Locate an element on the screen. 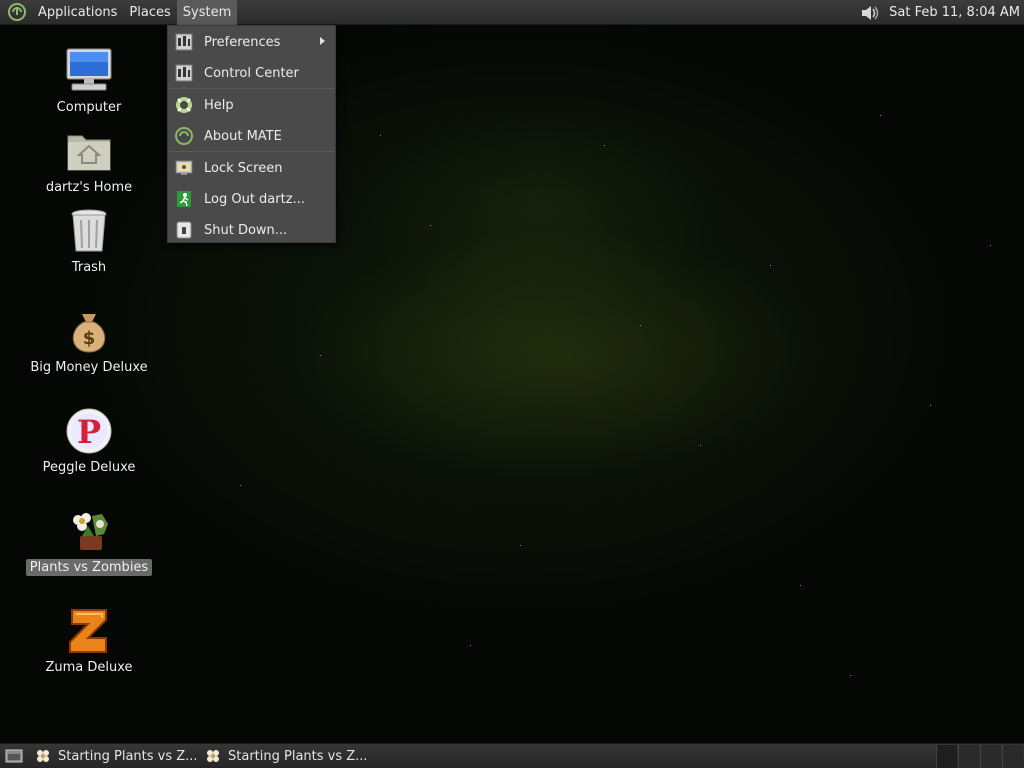 The width and height of the screenshot is (1024, 768). zuma-icon is located at coordinates (89, 631).